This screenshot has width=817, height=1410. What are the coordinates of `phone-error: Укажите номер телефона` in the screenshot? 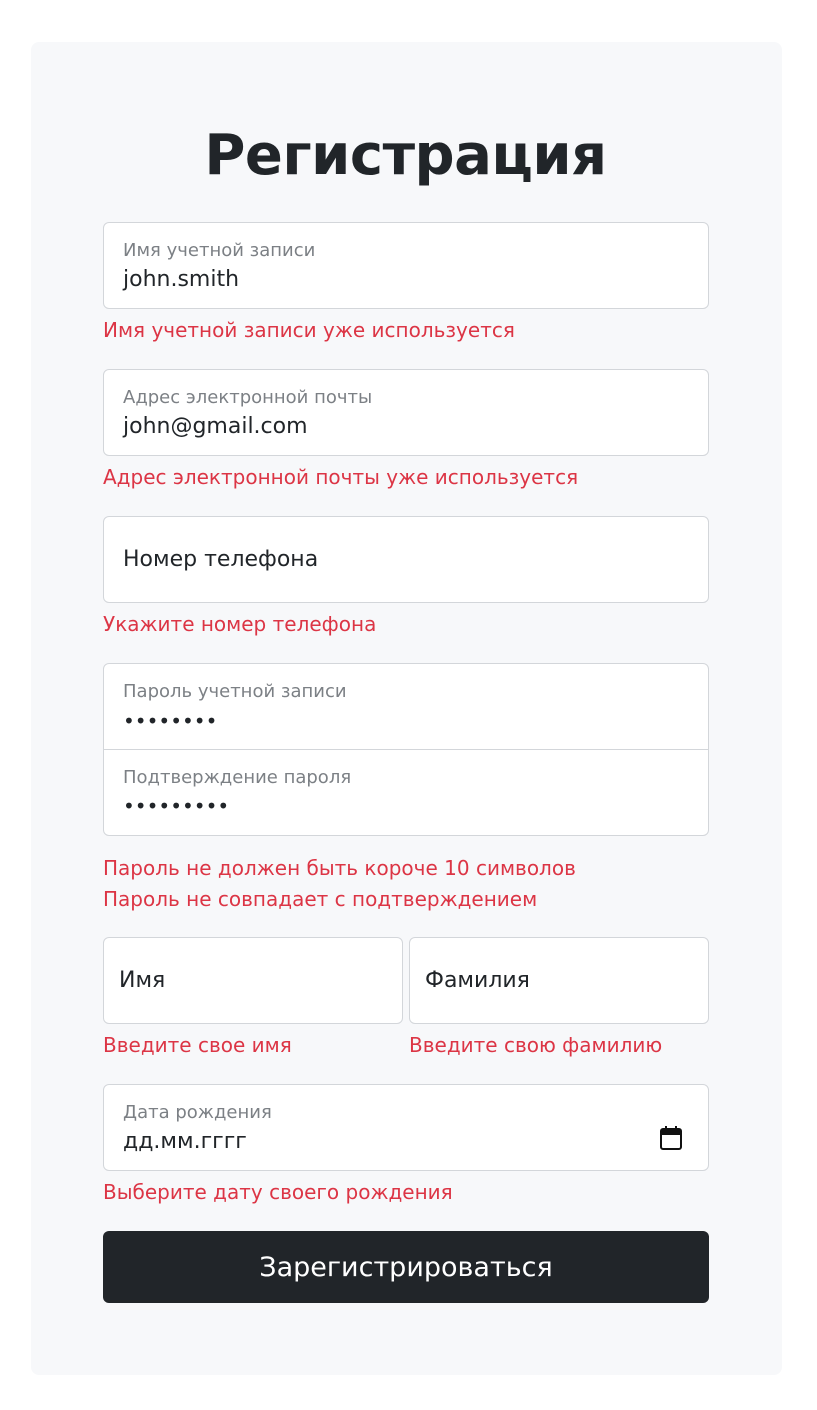 It's located at (240, 624).